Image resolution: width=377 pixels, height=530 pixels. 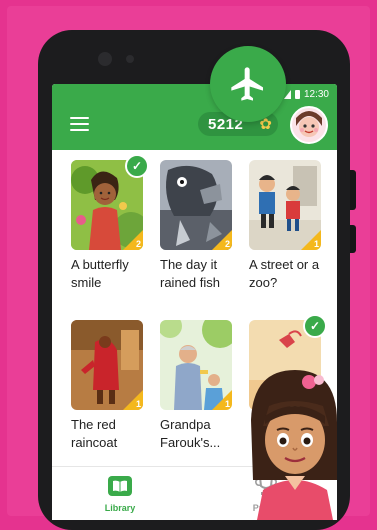 What do you see at coordinates (196, 205) in the screenshot?
I see `book-cover: 2` at bounding box center [196, 205].